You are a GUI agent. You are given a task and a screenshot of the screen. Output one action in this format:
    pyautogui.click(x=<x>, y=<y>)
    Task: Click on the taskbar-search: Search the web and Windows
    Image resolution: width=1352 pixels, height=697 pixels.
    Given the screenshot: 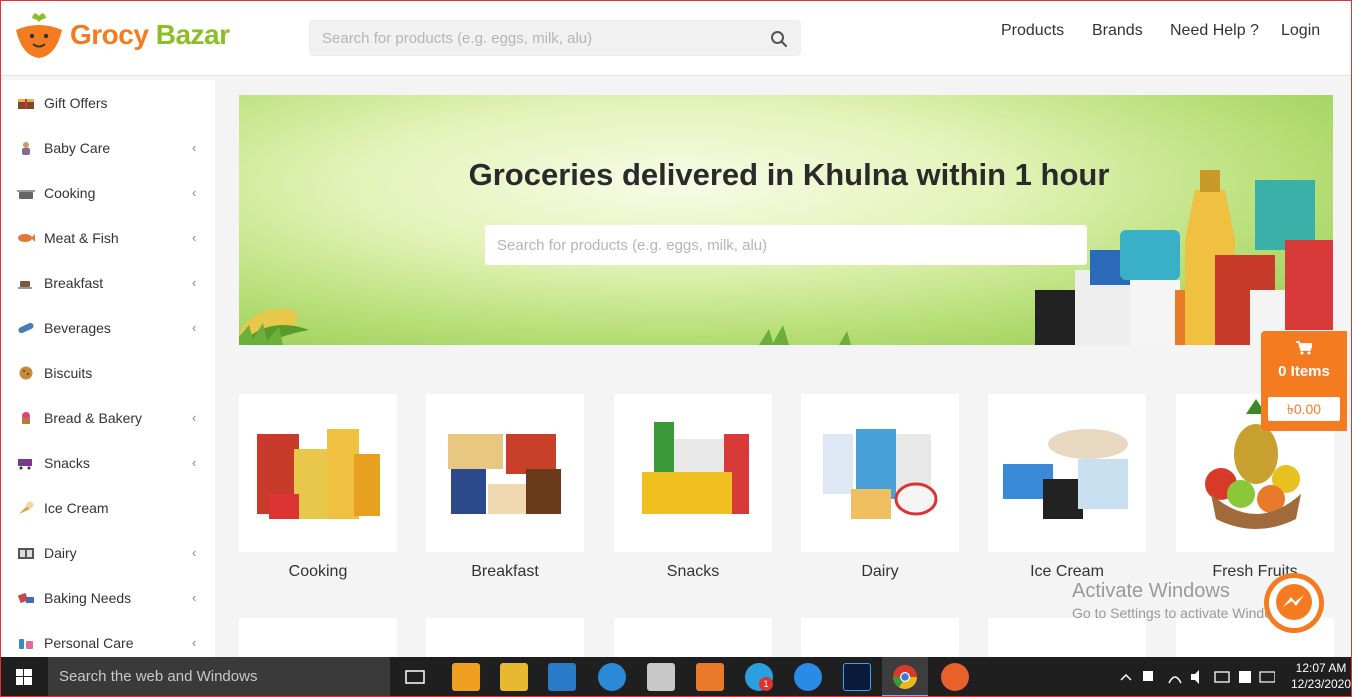 What is the action you would take?
    pyautogui.click(x=219, y=677)
    